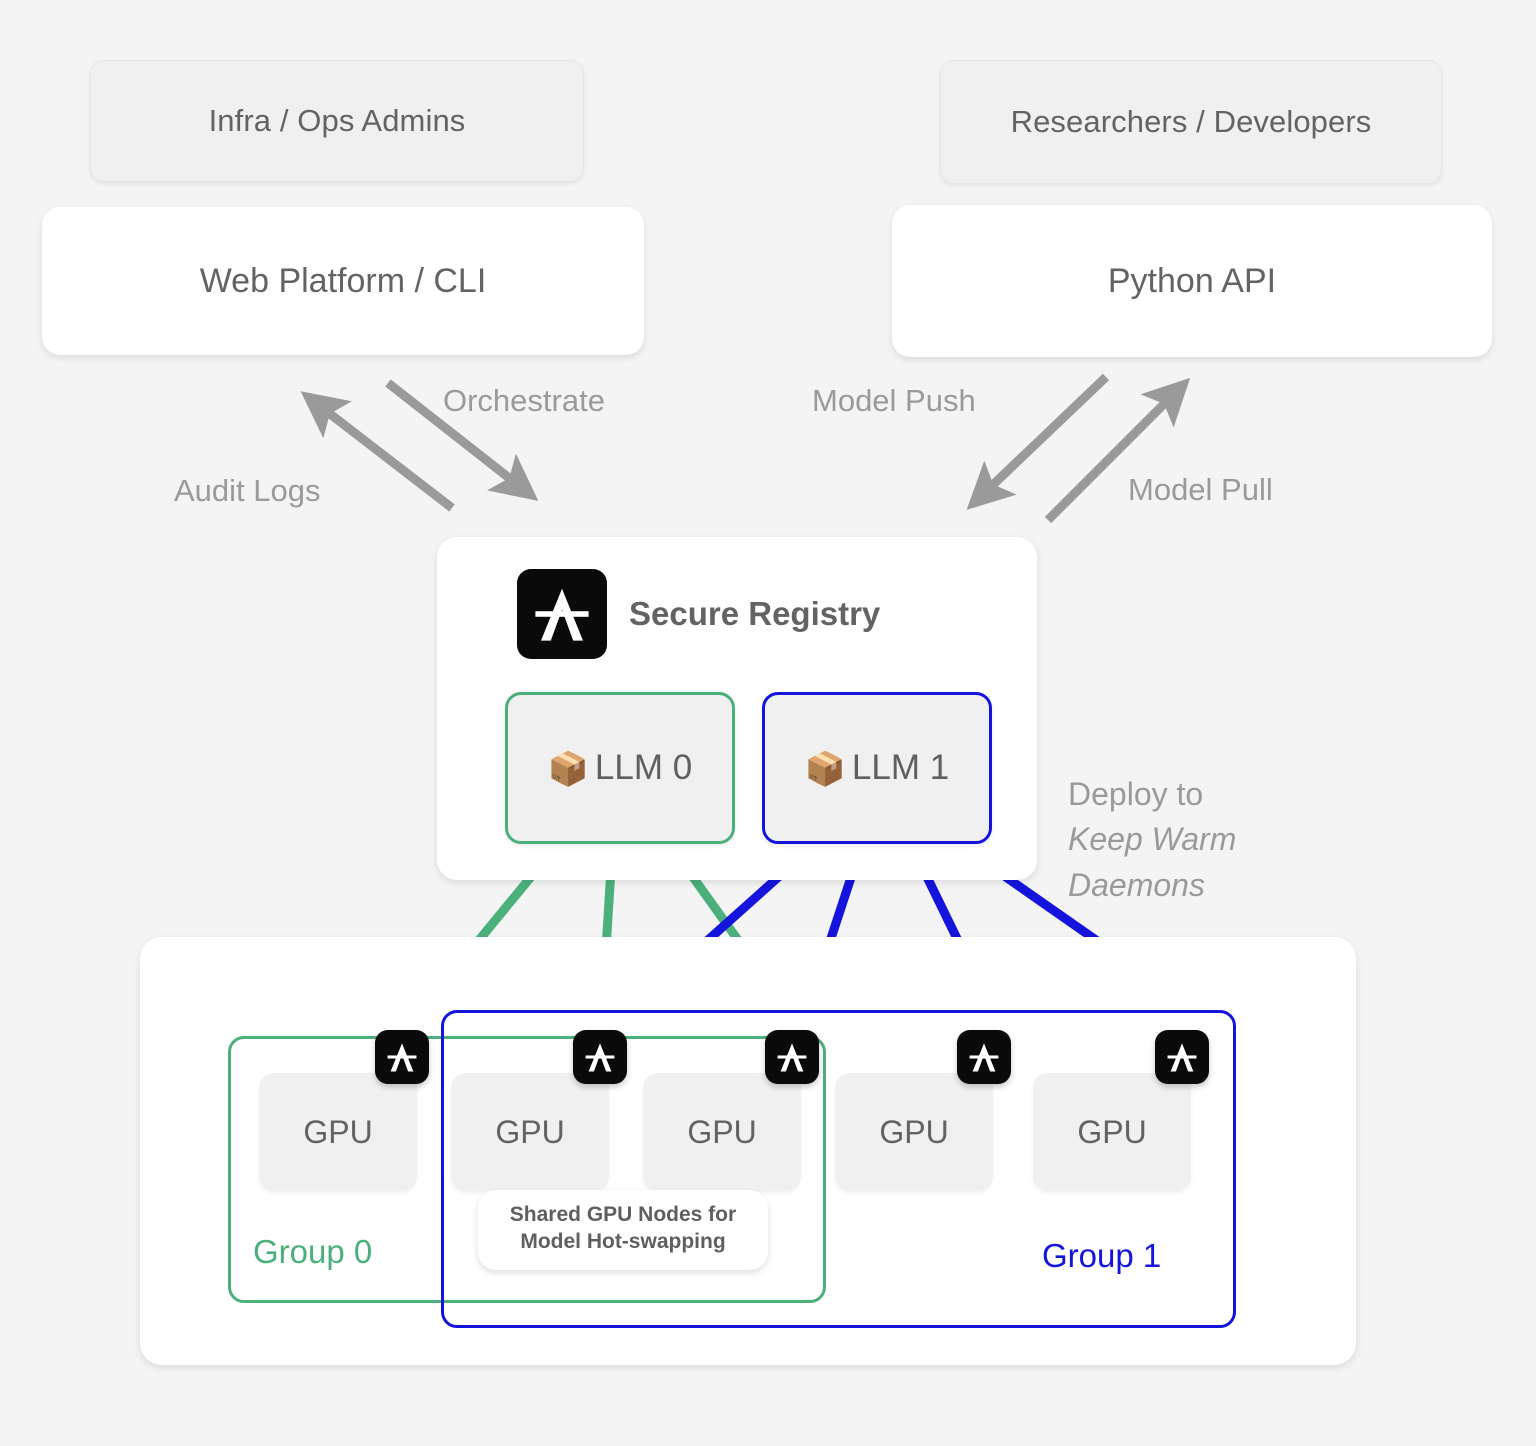 The image size is (1536, 1446). Describe the element at coordinates (1136, 884) in the screenshot. I see `deploy-note-line-3: Daemons` at that location.